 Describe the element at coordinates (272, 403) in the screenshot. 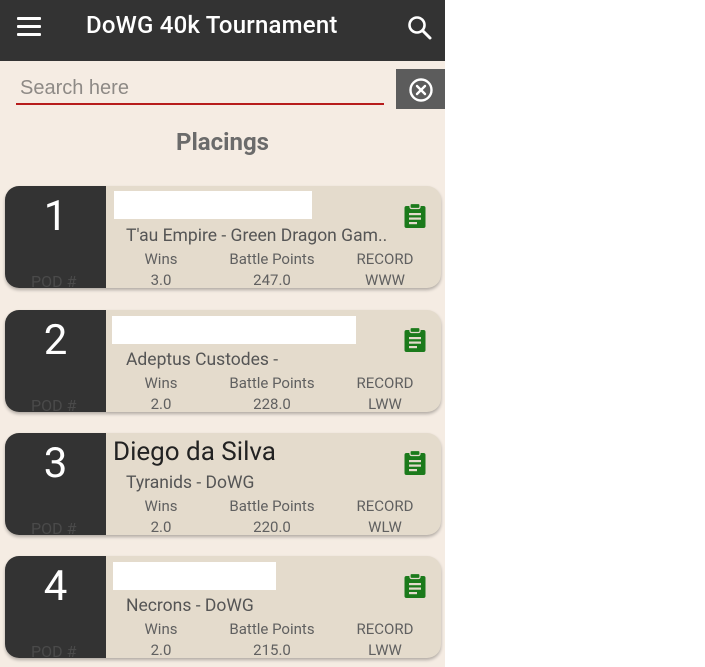

I see `battle-points-value: 228.0` at that location.